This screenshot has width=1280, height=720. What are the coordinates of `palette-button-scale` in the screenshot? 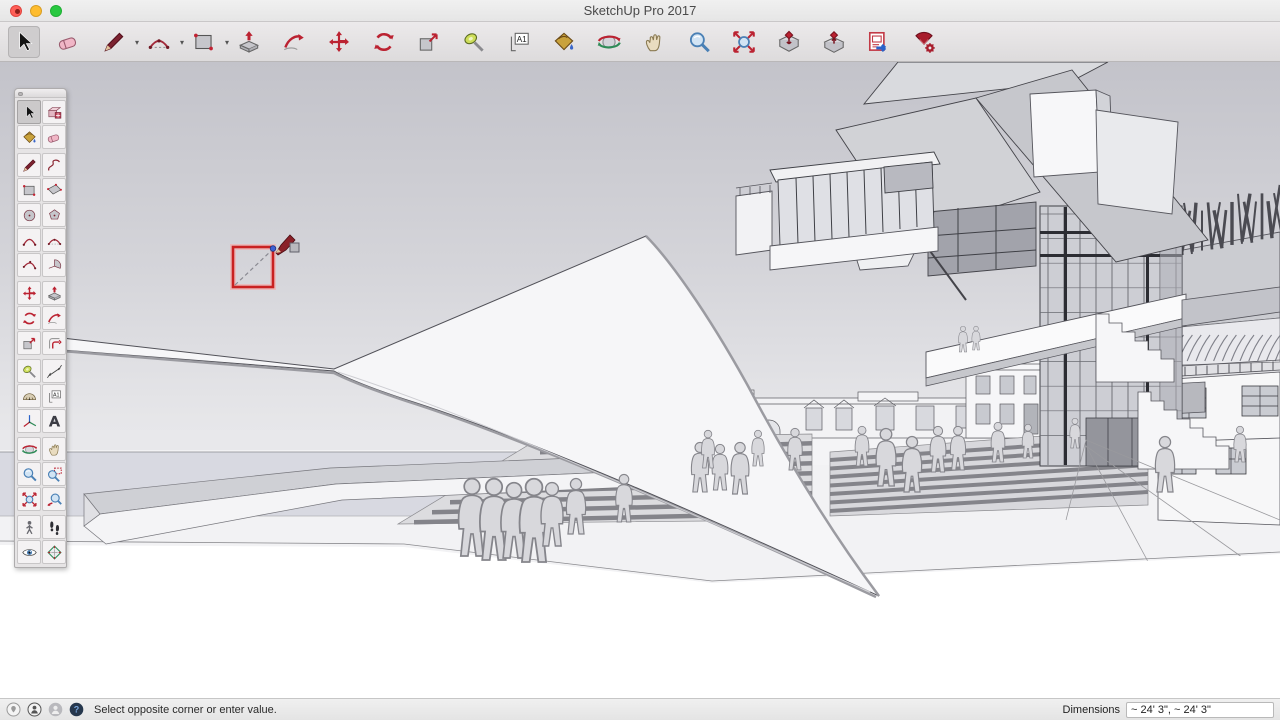 It's located at (29, 343).